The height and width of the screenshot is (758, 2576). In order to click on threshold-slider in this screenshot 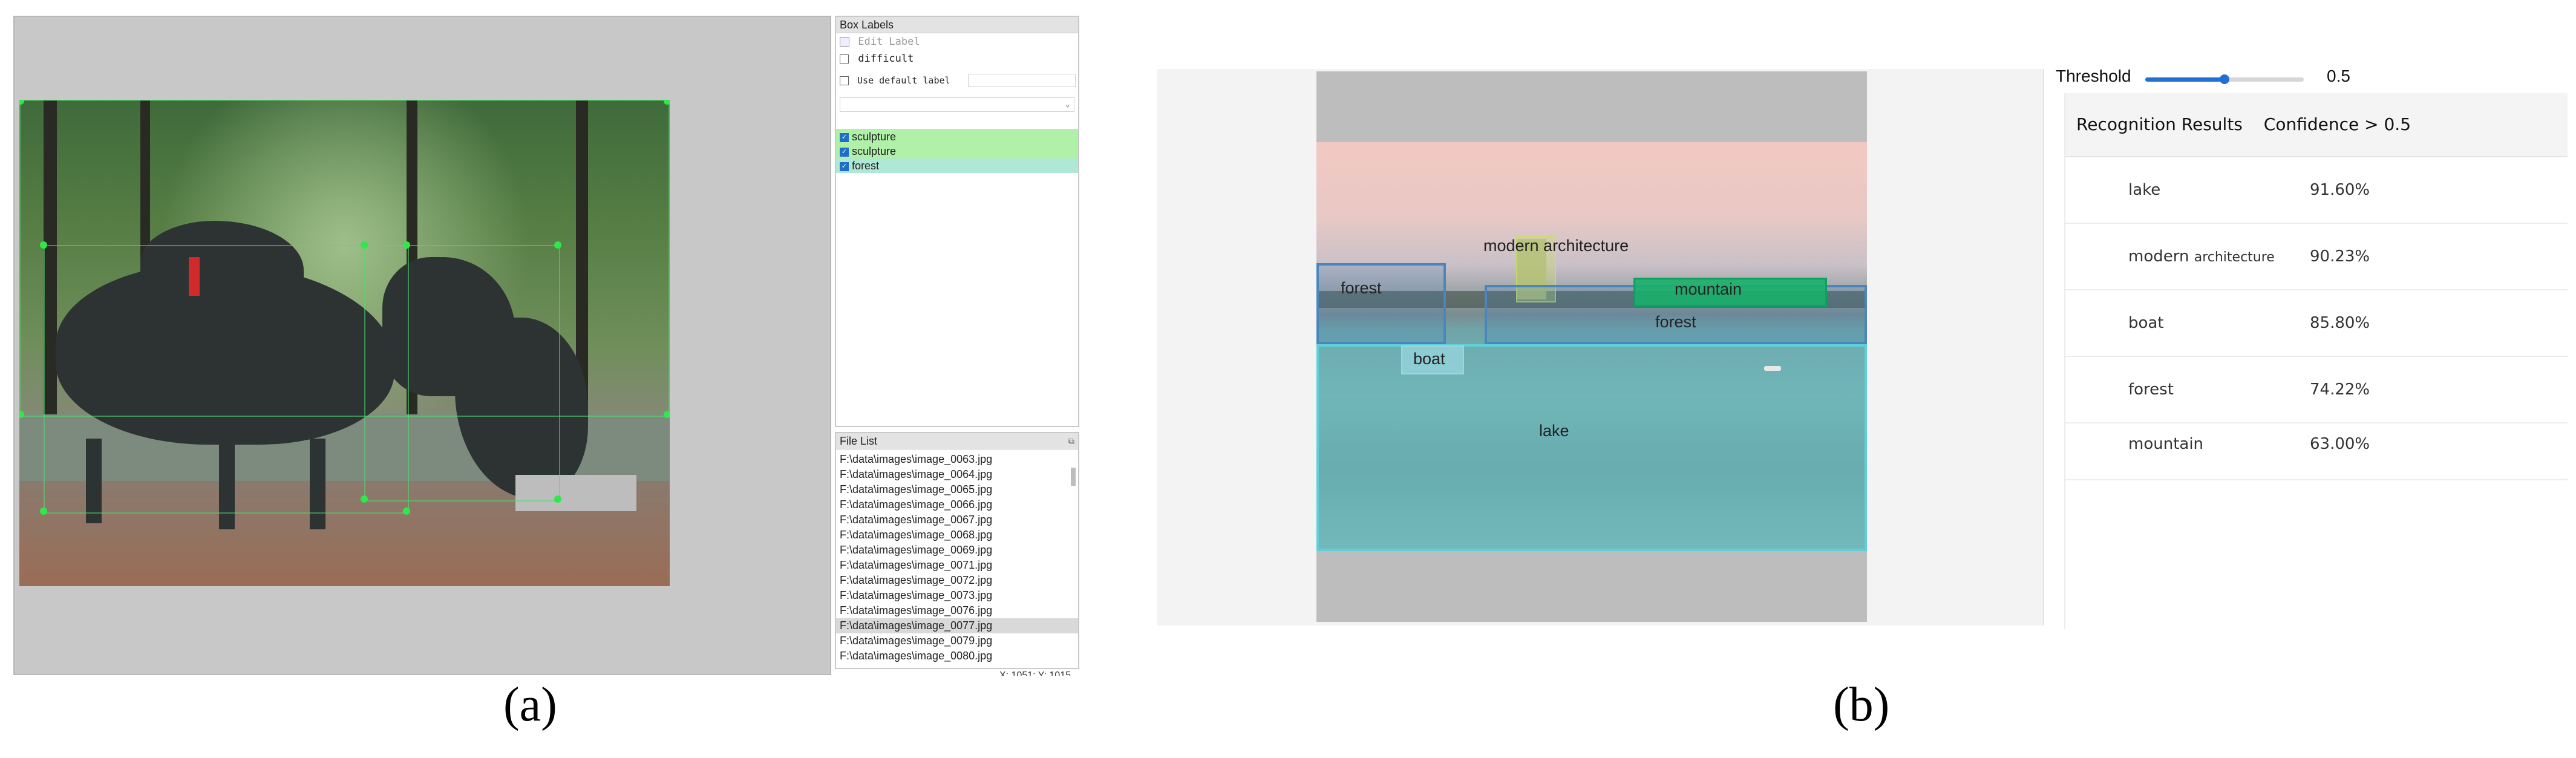, I will do `click(2224, 79)`.